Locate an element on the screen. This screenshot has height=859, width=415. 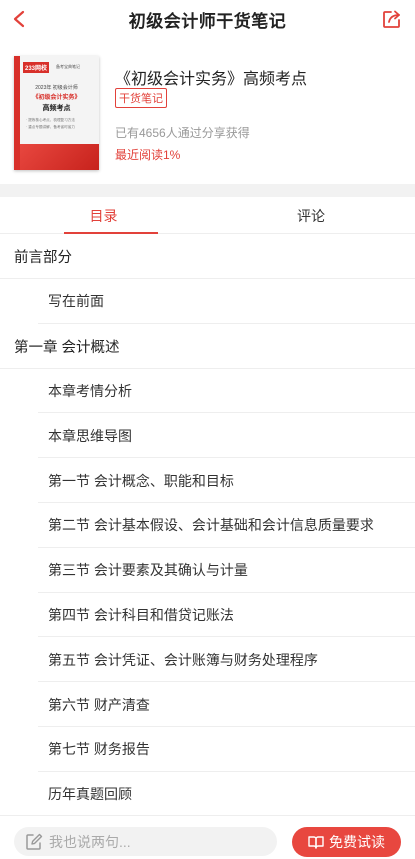
toc-item-label: 本章考情分析 is located at coordinates (90, 390).